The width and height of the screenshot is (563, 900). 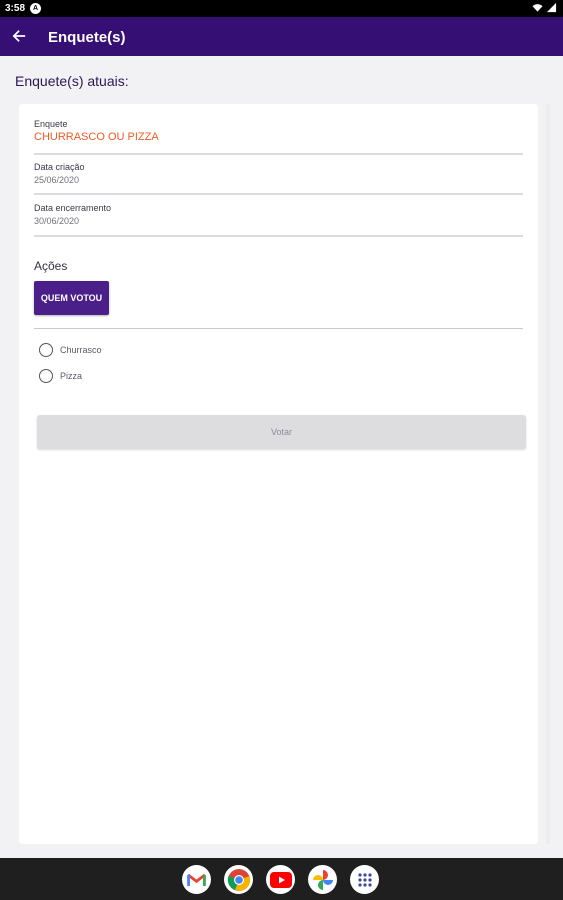 What do you see at coordinates (548, 474) in the screenshot?
I see `next-card-edge` at bounding box center [548, 474].